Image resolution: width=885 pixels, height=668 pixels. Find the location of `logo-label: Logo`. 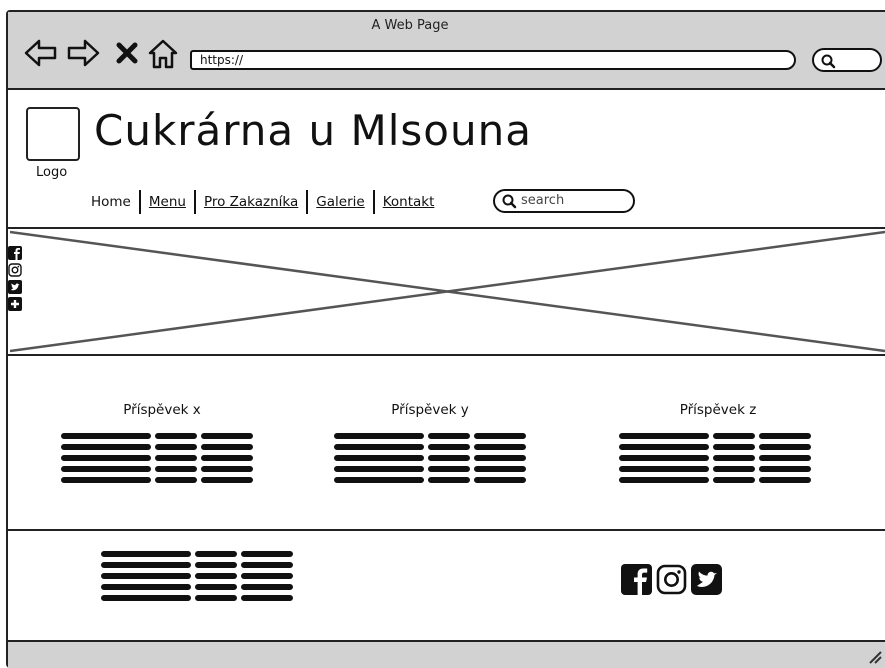

logo-label: Logo is located at coordinates (52, 172).